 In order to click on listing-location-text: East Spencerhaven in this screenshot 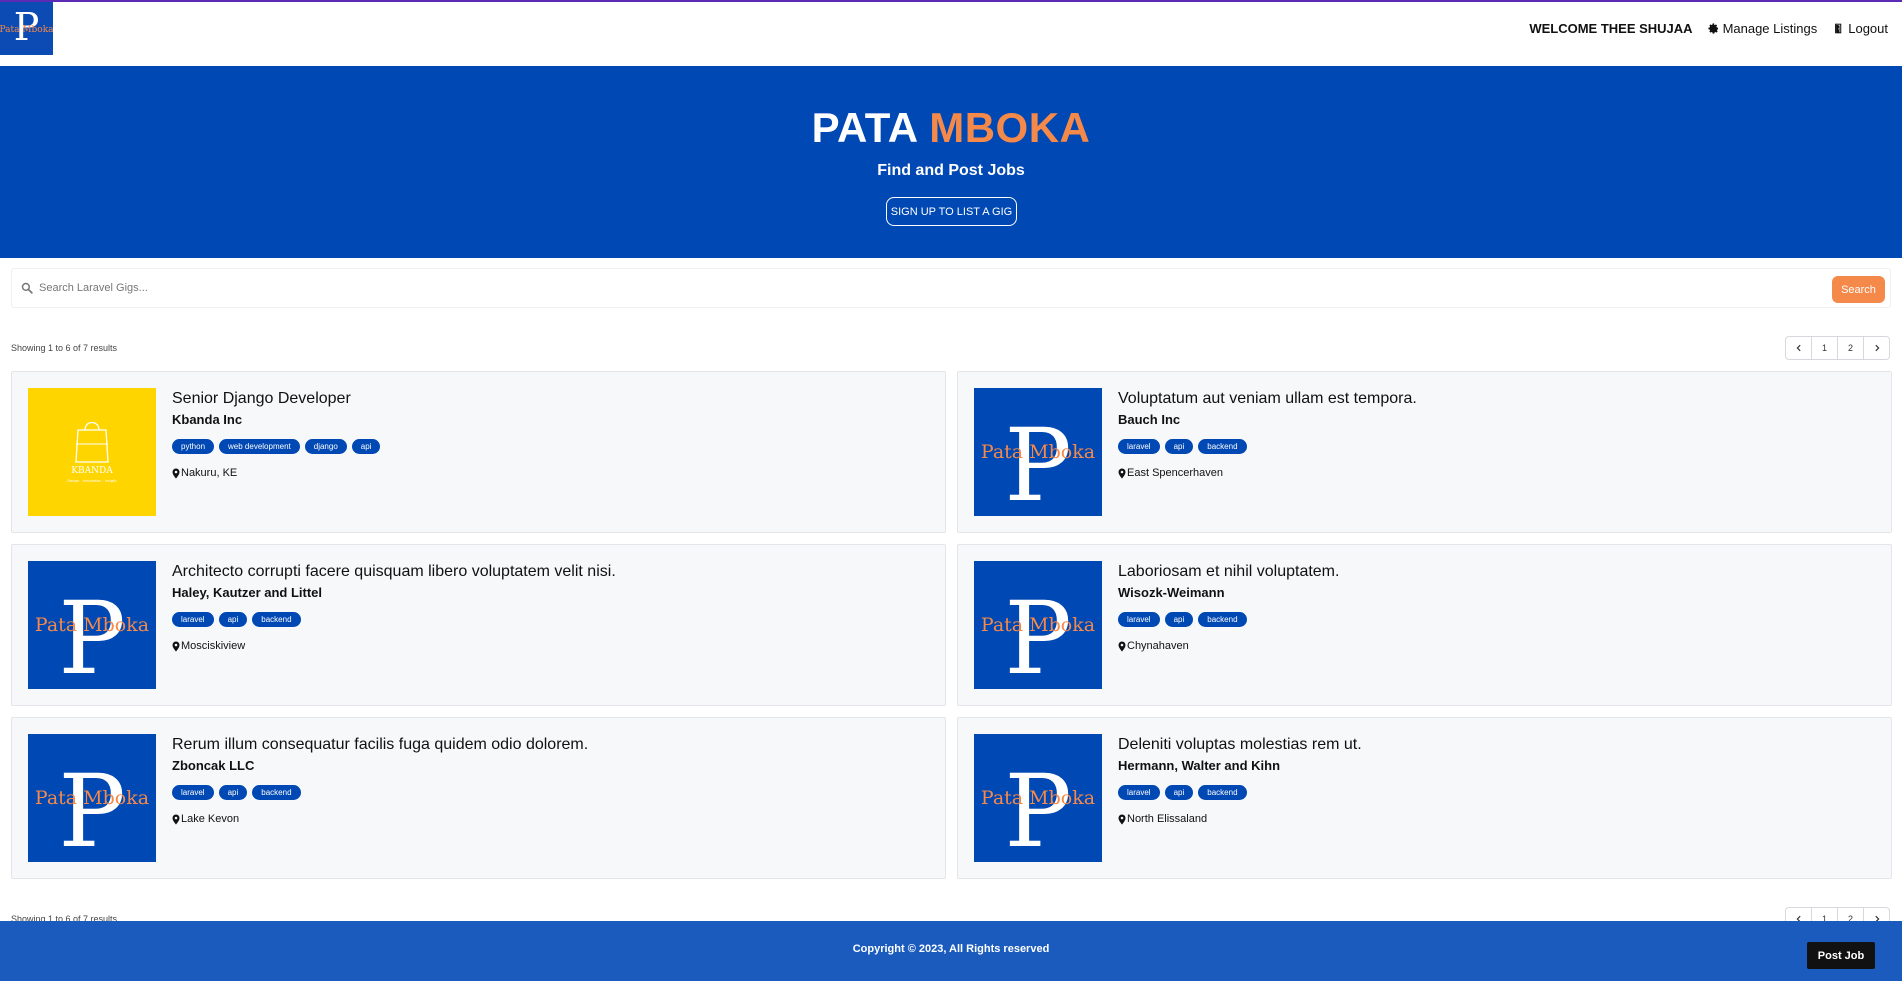, I will do `click(1175, 473)`.